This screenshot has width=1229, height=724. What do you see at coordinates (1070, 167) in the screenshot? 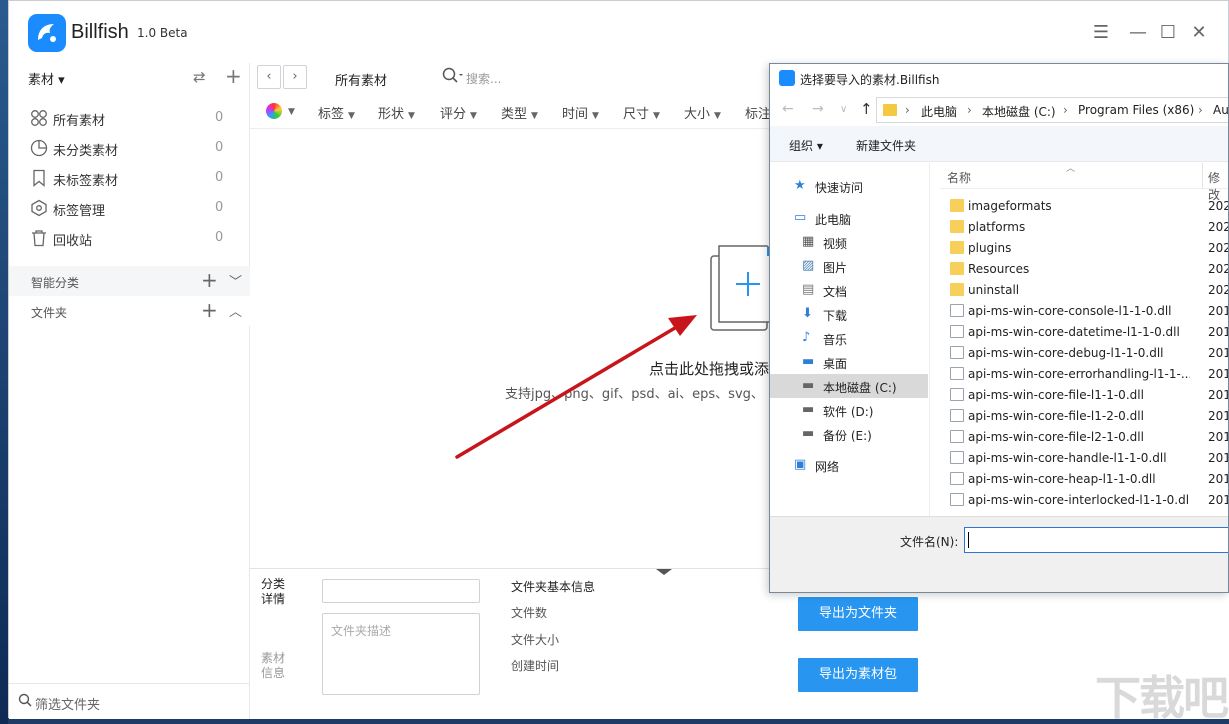
I see `sort-ascending-icon: ︿` at bounding box center [1070, 167].